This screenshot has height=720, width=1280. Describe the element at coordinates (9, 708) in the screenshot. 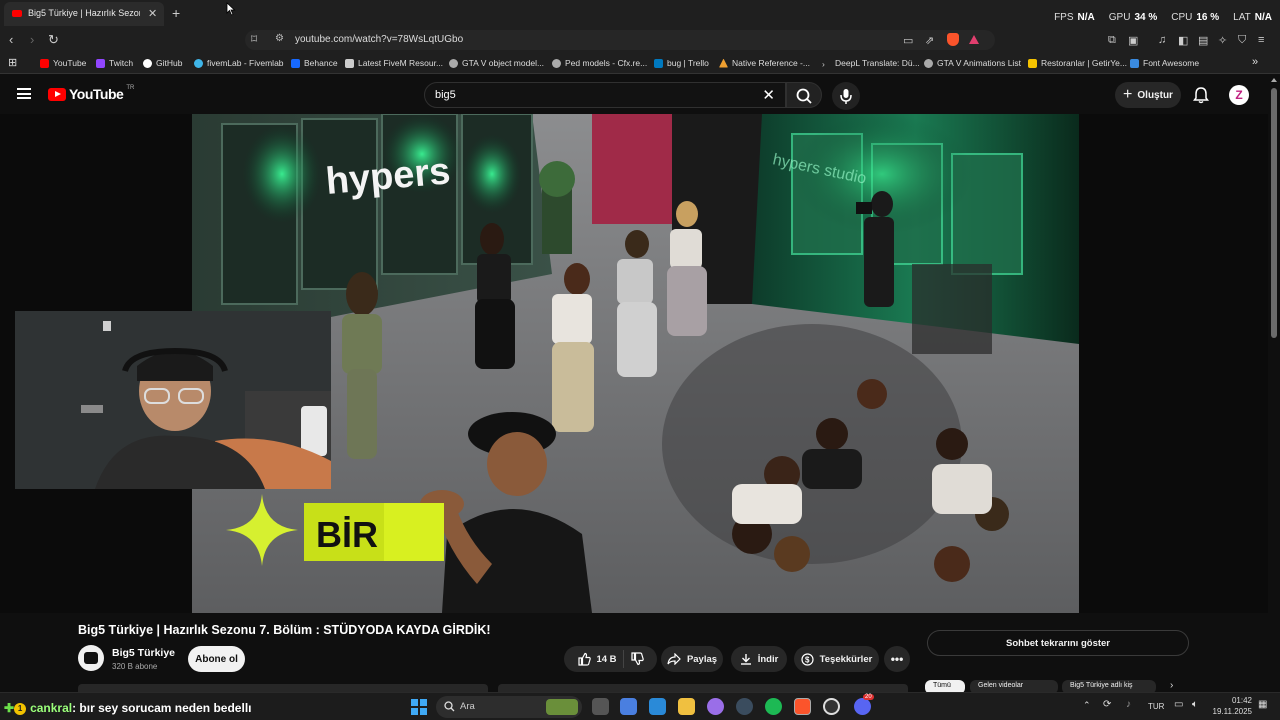

I see `chat-plus-icon: ✚` at that location.